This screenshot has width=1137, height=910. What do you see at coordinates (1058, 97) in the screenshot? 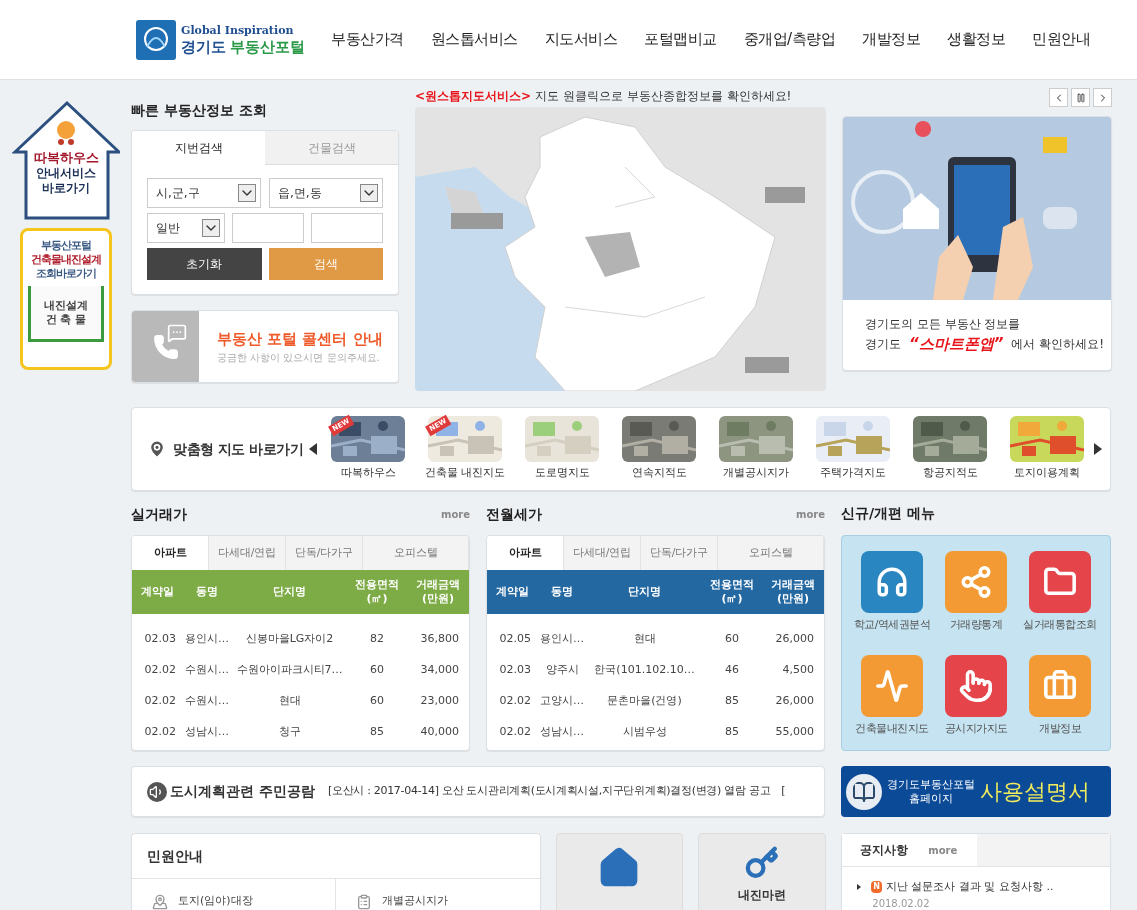
I see `previous-button` at bounding box center [1058, 97].